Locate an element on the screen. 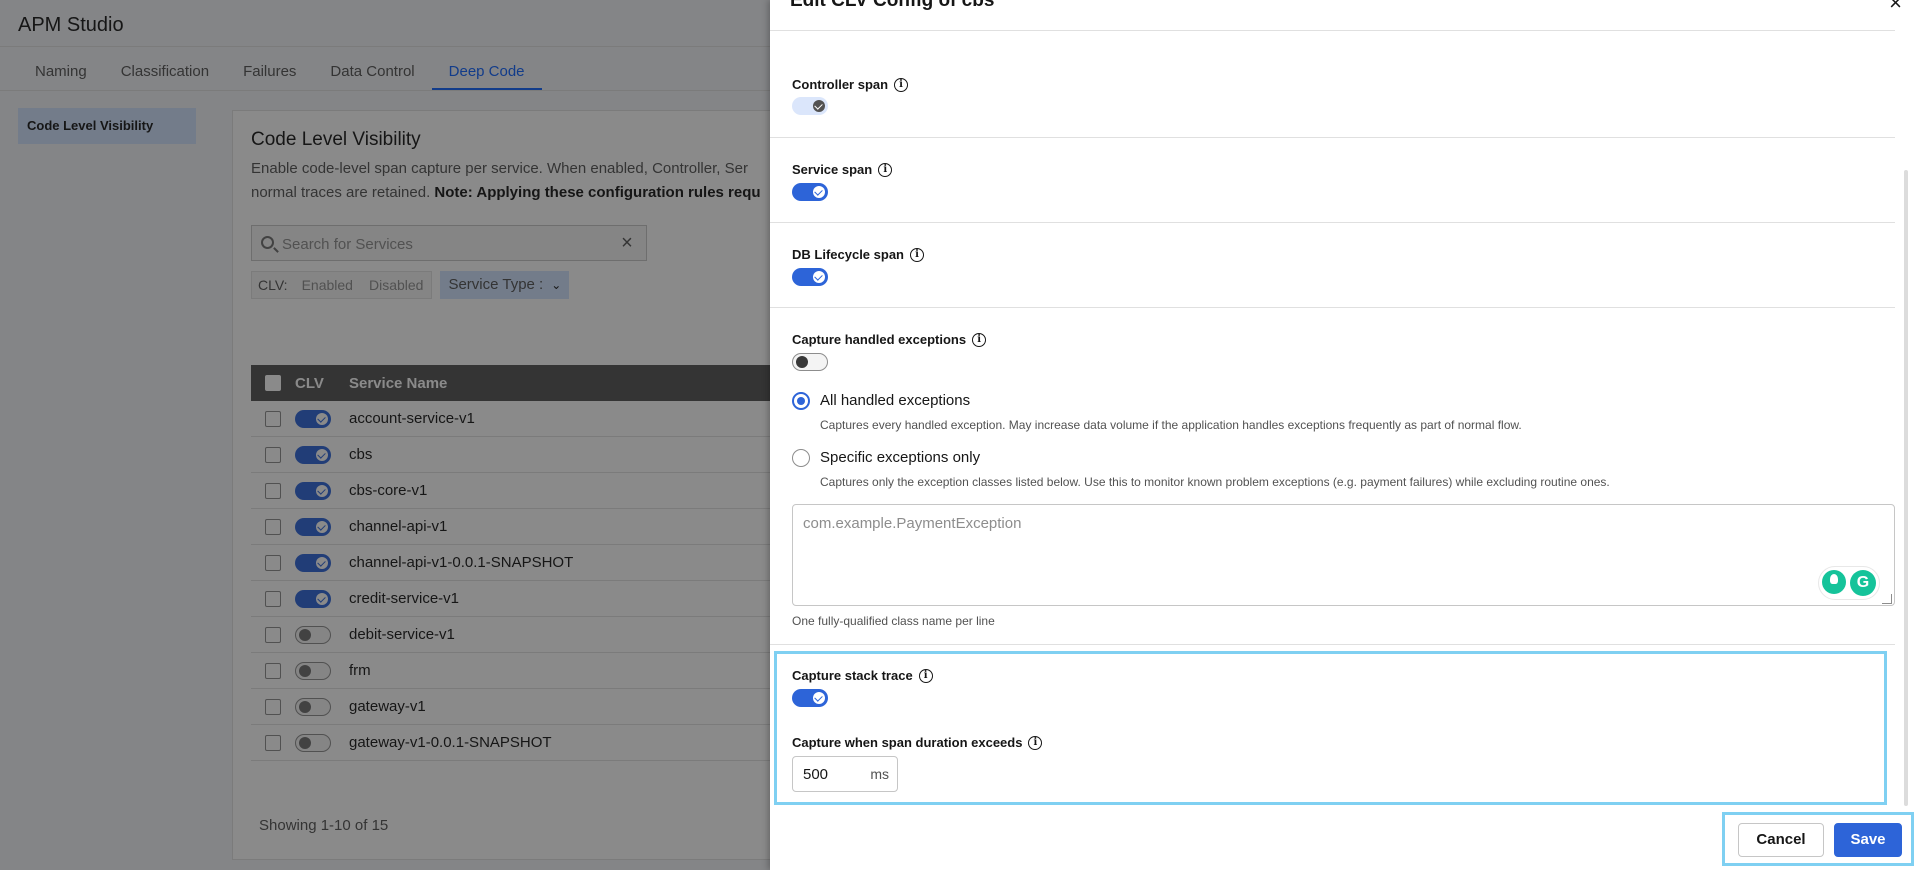  capture-handled-text: Capture handled exceptions is located at coordinates (879, 339).